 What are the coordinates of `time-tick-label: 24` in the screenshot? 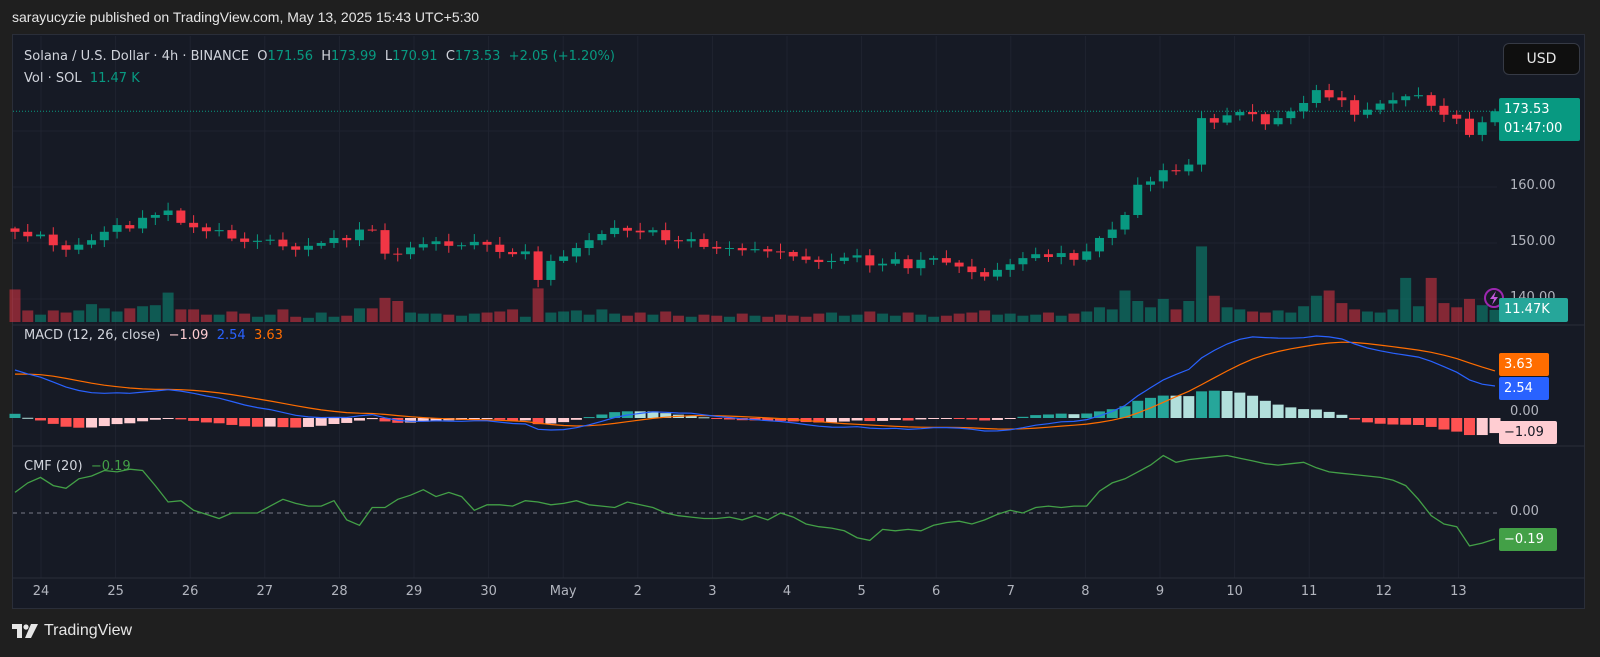 It's located at (41, 591).